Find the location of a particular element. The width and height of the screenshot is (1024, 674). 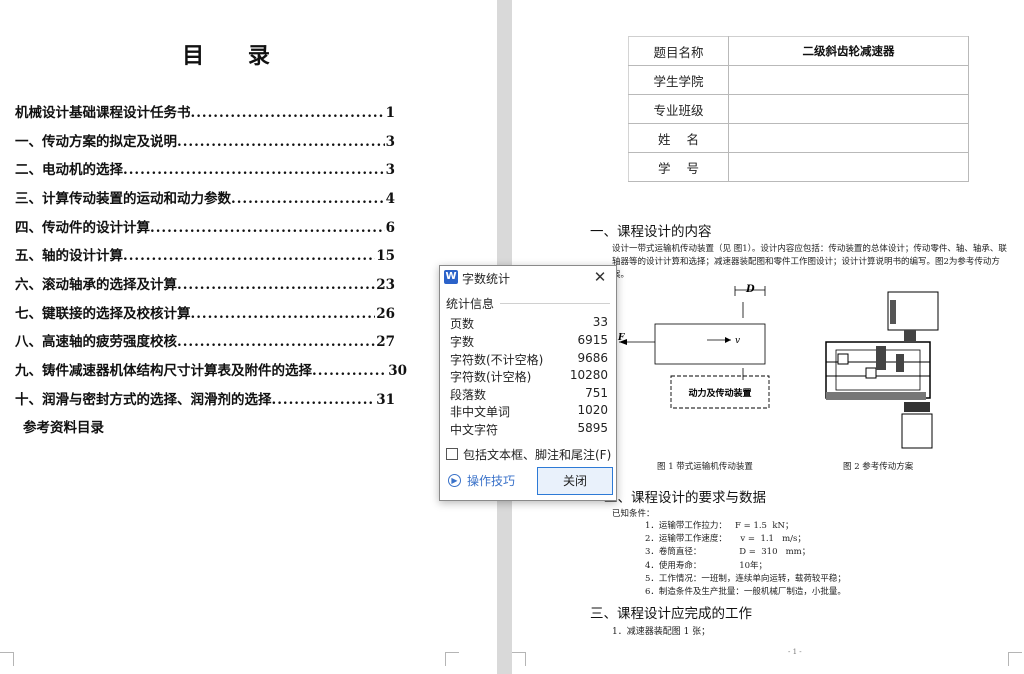

drive-device-label: 动力及传动装置 is located at coordinates (719, 393).